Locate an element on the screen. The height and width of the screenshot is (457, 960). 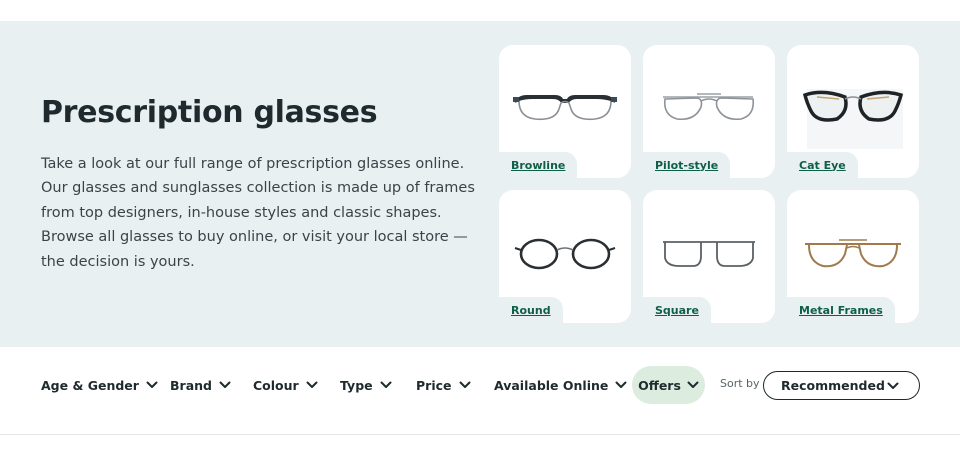
filter-colour: Colour is located at coordinates (285, 385).